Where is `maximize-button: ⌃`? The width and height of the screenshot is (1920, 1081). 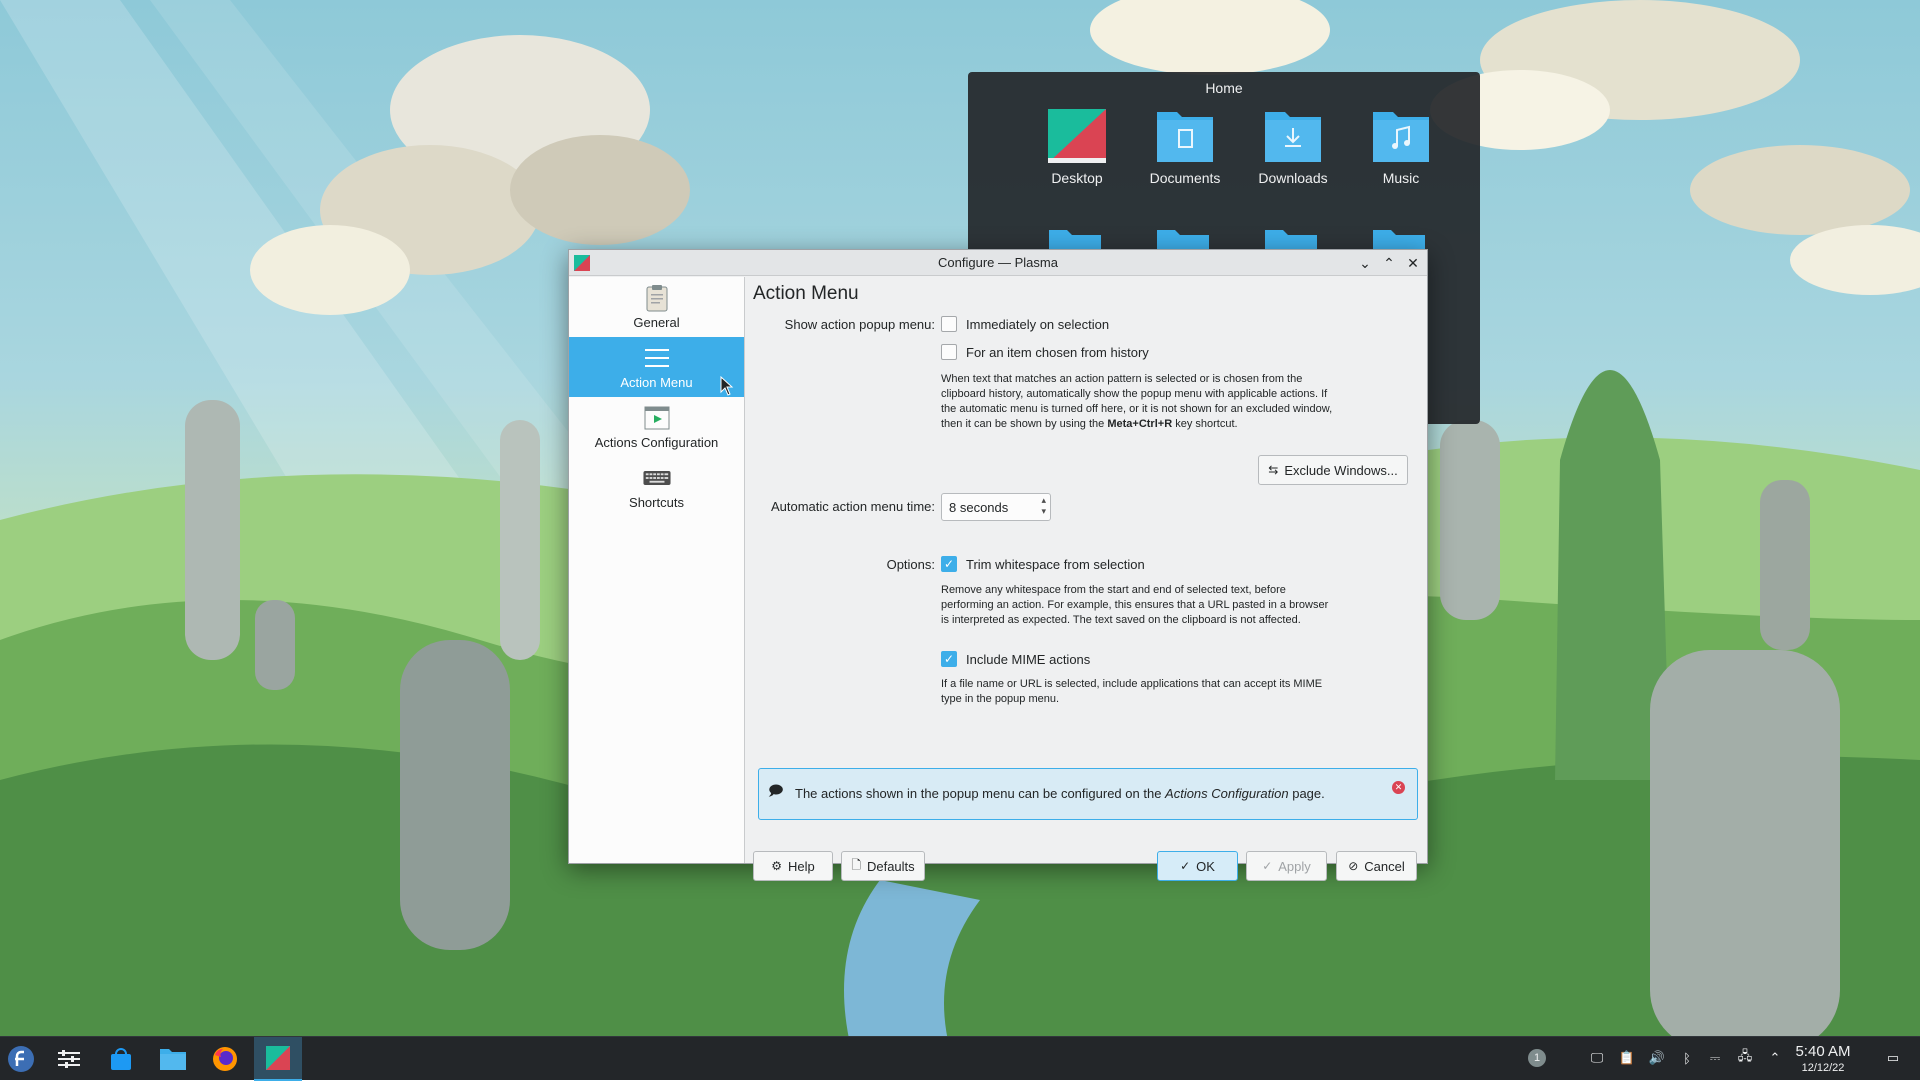
maximize-button: ⌃ is located at coordinates (1389, 263).